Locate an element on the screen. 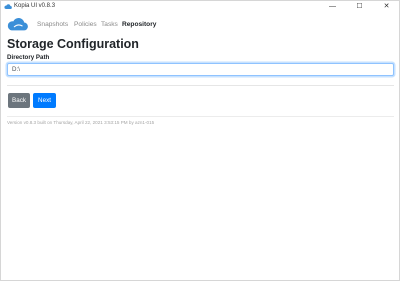  nav-repository: Repository is located at coordinates (139, 24).